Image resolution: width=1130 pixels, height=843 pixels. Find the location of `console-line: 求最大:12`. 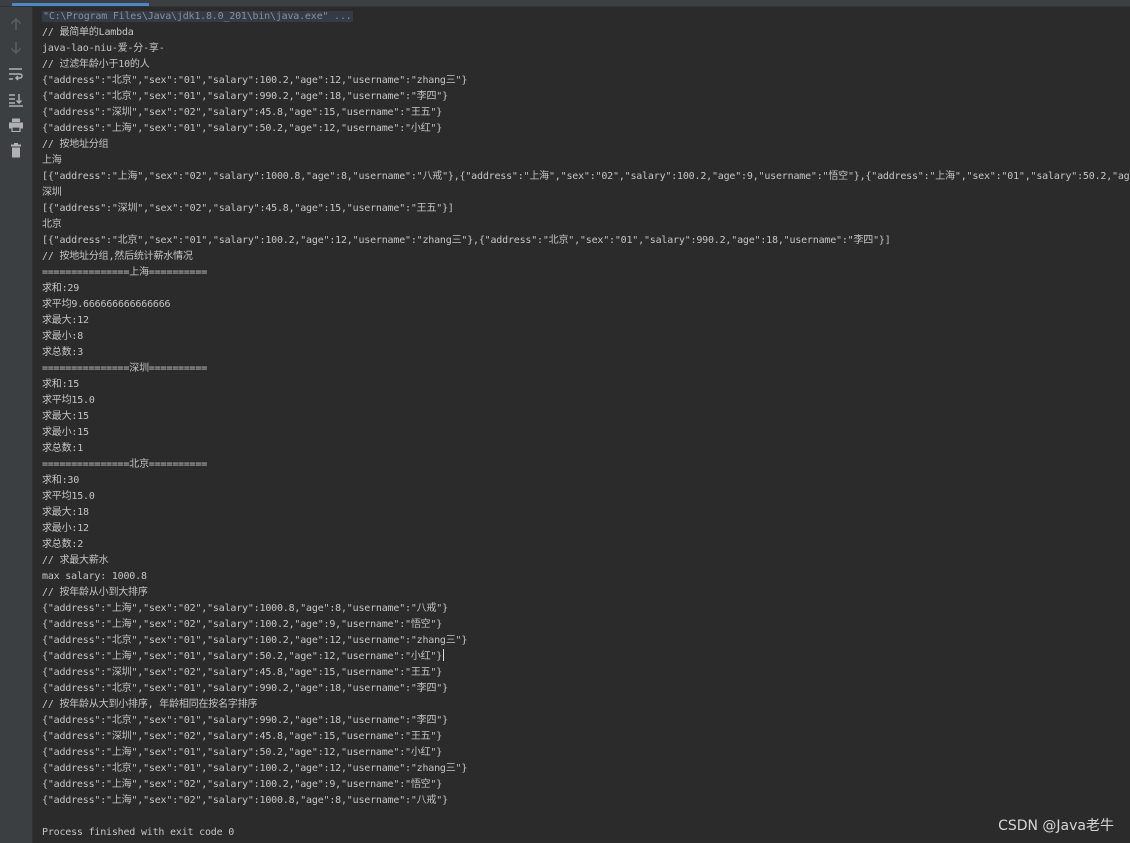

console-line: 求最大:12 is located at coordinates (586, 321).